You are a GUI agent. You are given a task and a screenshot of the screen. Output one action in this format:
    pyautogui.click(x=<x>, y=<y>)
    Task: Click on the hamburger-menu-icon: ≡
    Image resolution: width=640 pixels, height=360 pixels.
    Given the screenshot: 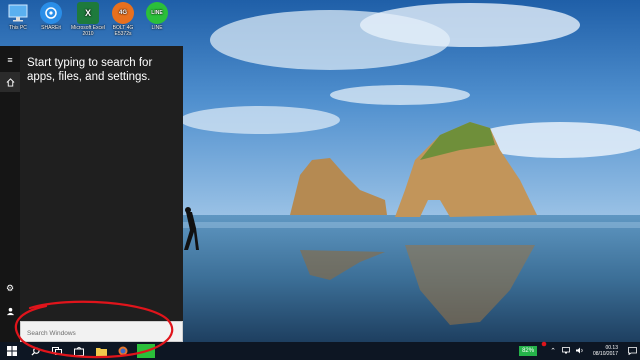 What is the action you would take?
    pyautogui.click(x=10, y=60)
    